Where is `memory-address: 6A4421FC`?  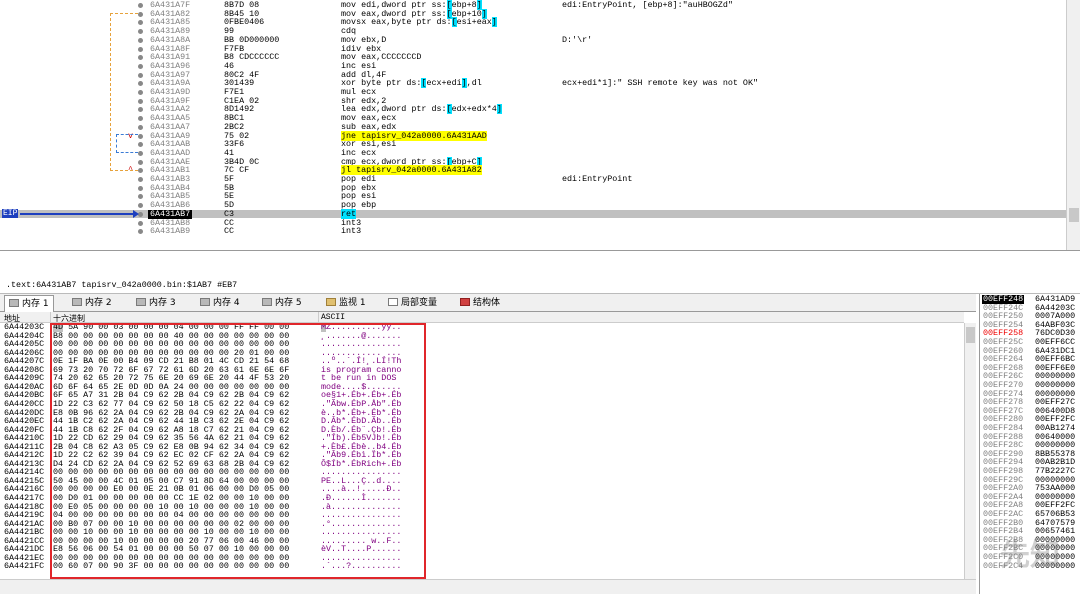 memory-address: 6A4421FC is located at coordinates (24, 566).